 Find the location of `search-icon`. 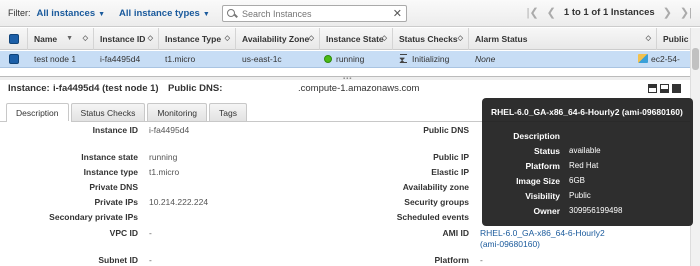

search-icon is located at coordinates (233, 13).